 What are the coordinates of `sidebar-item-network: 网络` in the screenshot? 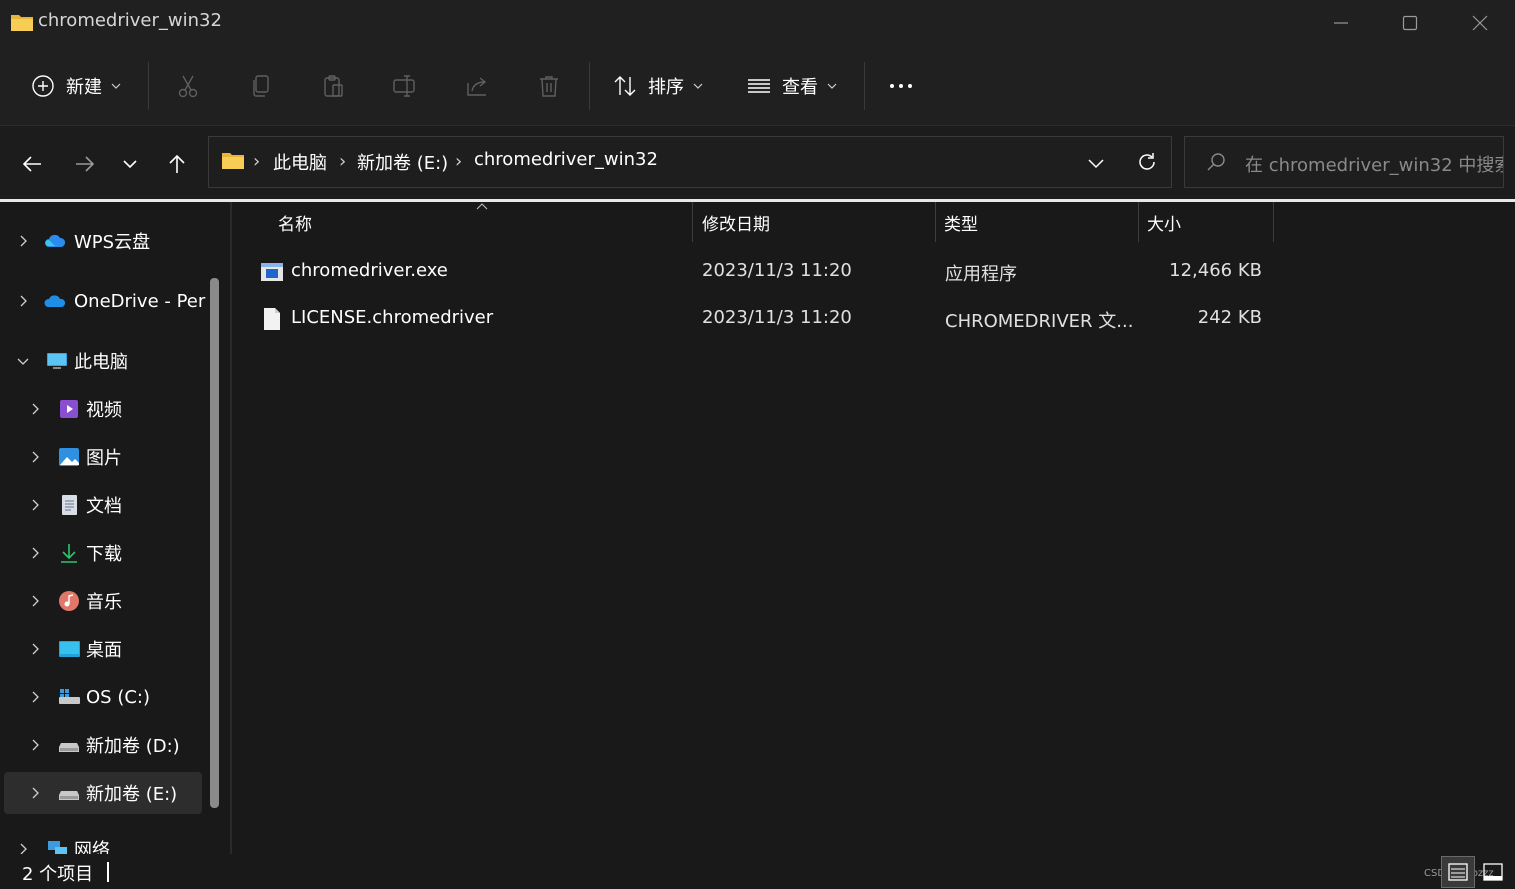 It's located at (103, 841).